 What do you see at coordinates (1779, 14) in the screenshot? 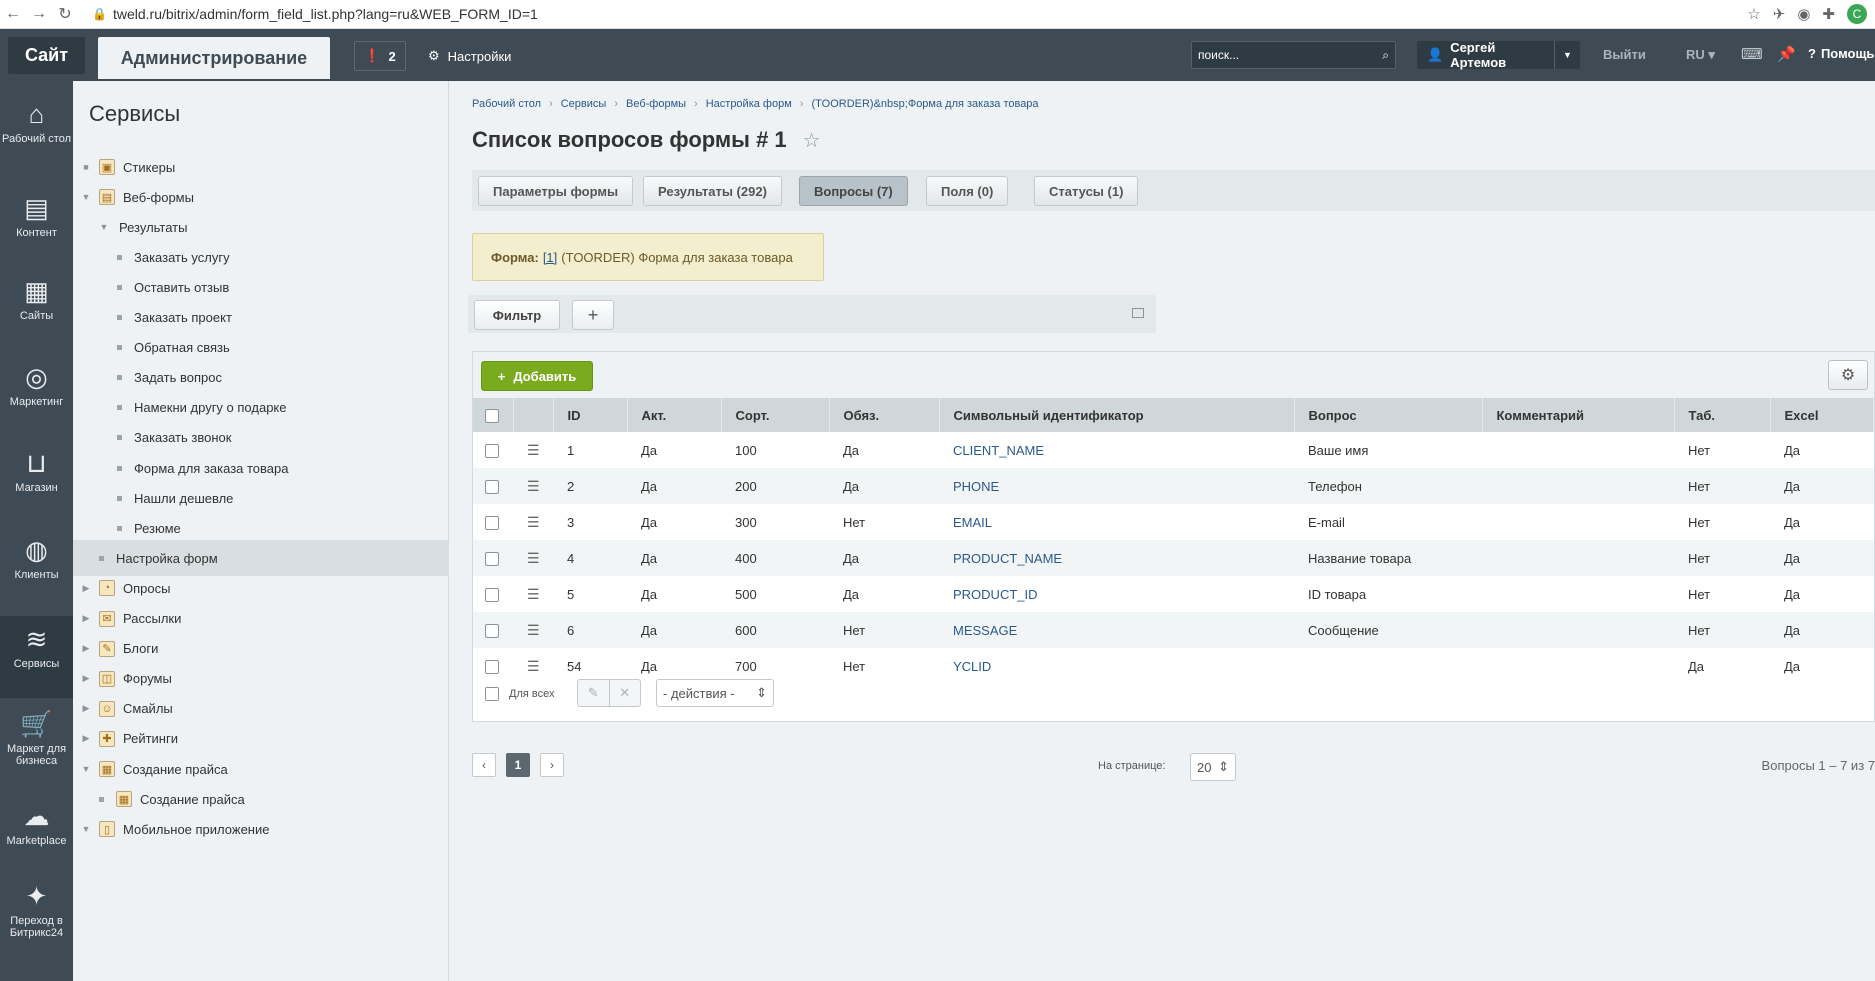
I see `extension-icon: ✈` at bounding box center [1779, 14].